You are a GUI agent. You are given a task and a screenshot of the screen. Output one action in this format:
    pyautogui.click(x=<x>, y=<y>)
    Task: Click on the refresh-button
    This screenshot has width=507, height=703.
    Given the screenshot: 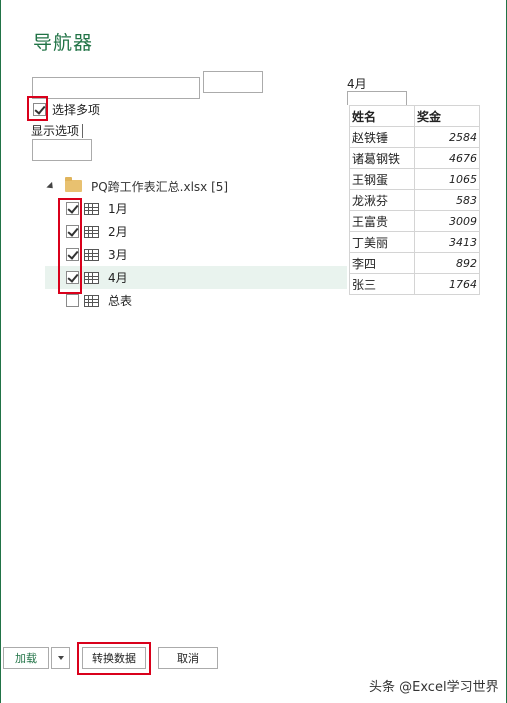 What is the action you would take?
    pyautogui.click(x=62, y=150)
    